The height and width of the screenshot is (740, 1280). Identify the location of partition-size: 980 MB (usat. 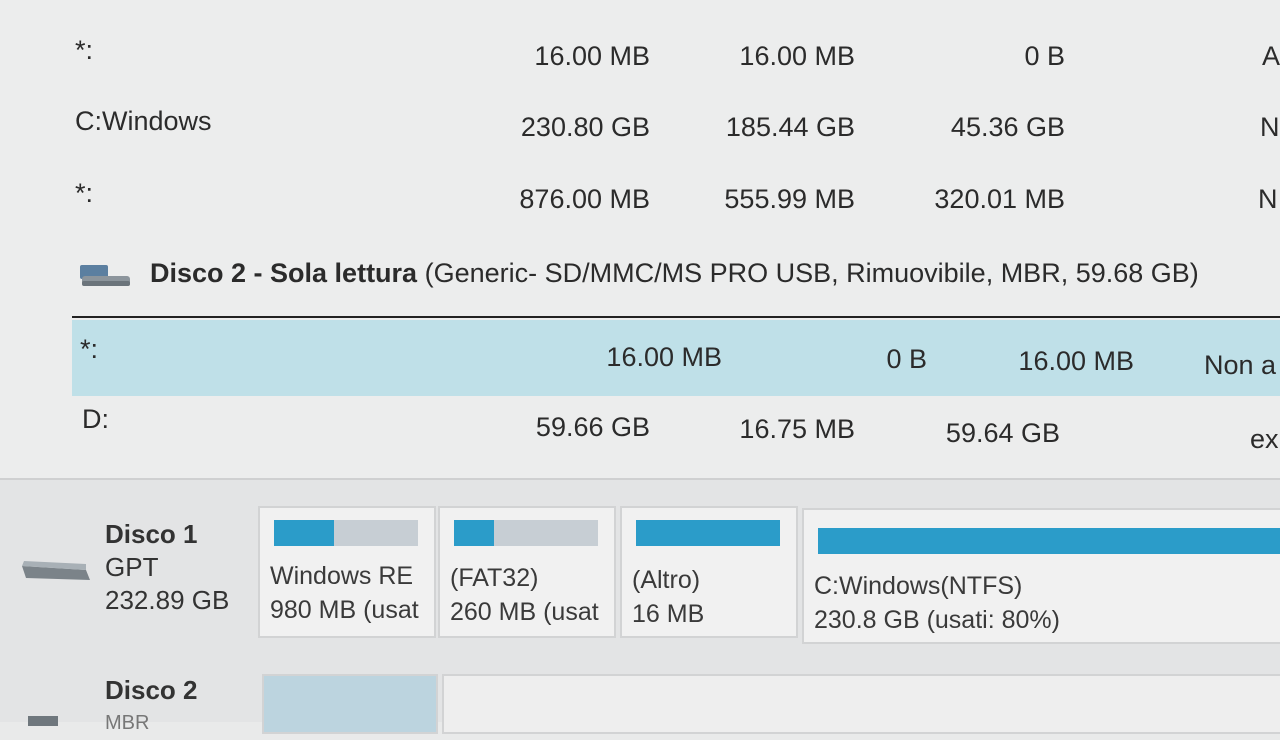
(344, 610).